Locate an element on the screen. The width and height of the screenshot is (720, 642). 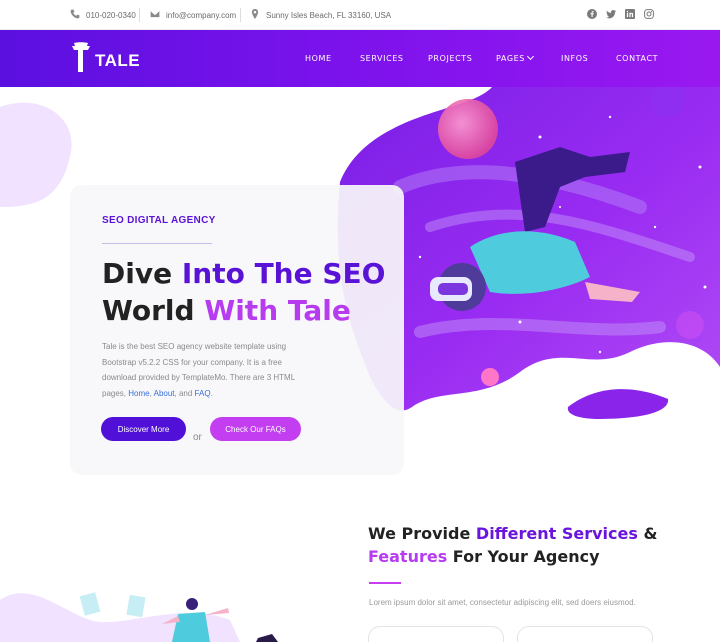
text-conjunction: , and is located at coordinates (183, 393).